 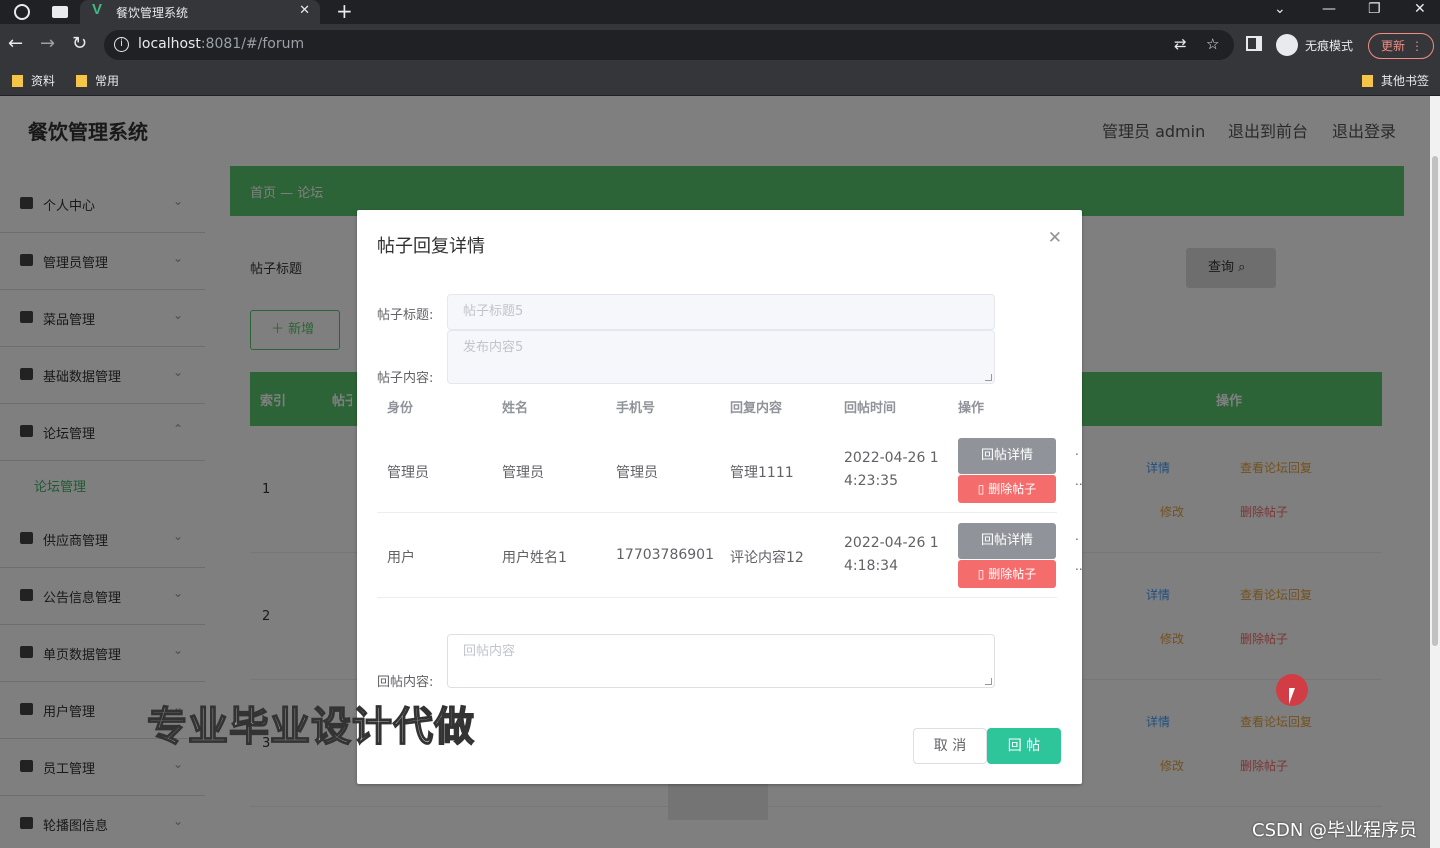 What do you see at coordinates (721, 661) in the screenshot?
I see `reply-content-textarea: 回帖内容` at bounding box center [721, 661].